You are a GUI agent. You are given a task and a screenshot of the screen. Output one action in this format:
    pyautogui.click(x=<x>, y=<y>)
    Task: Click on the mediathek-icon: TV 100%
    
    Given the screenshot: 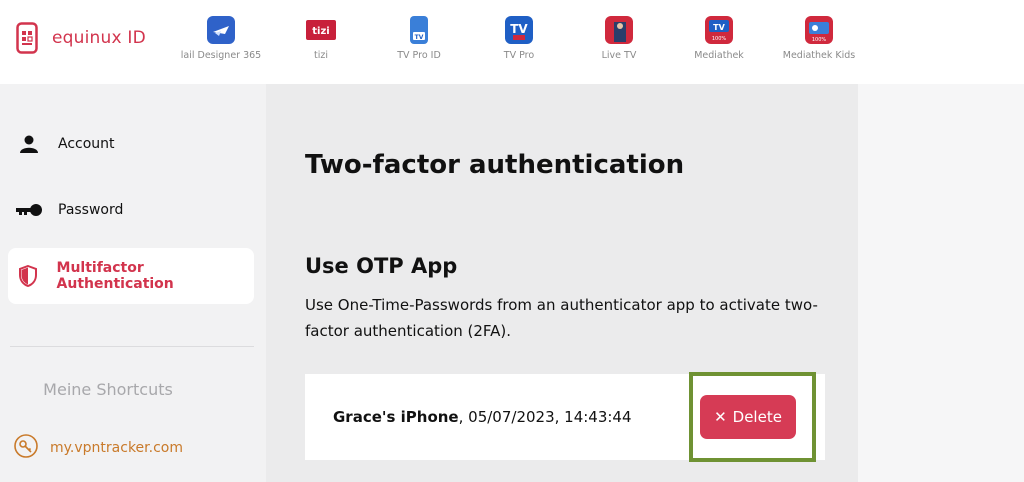 What is the action you would take?
    pyautogui.click(x=719, y=30)
    